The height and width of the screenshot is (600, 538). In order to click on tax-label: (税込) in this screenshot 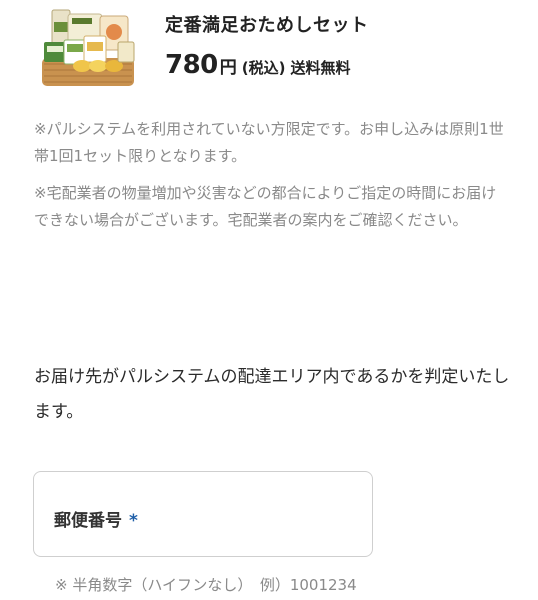, I will do `click(263, 68)`.